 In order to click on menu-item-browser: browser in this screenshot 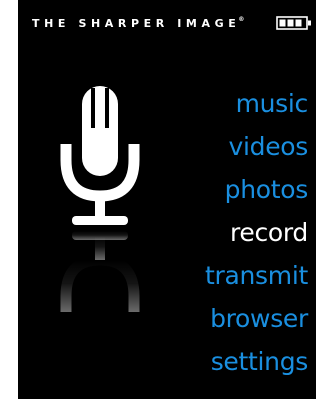, I will do `click(208, 318)`.